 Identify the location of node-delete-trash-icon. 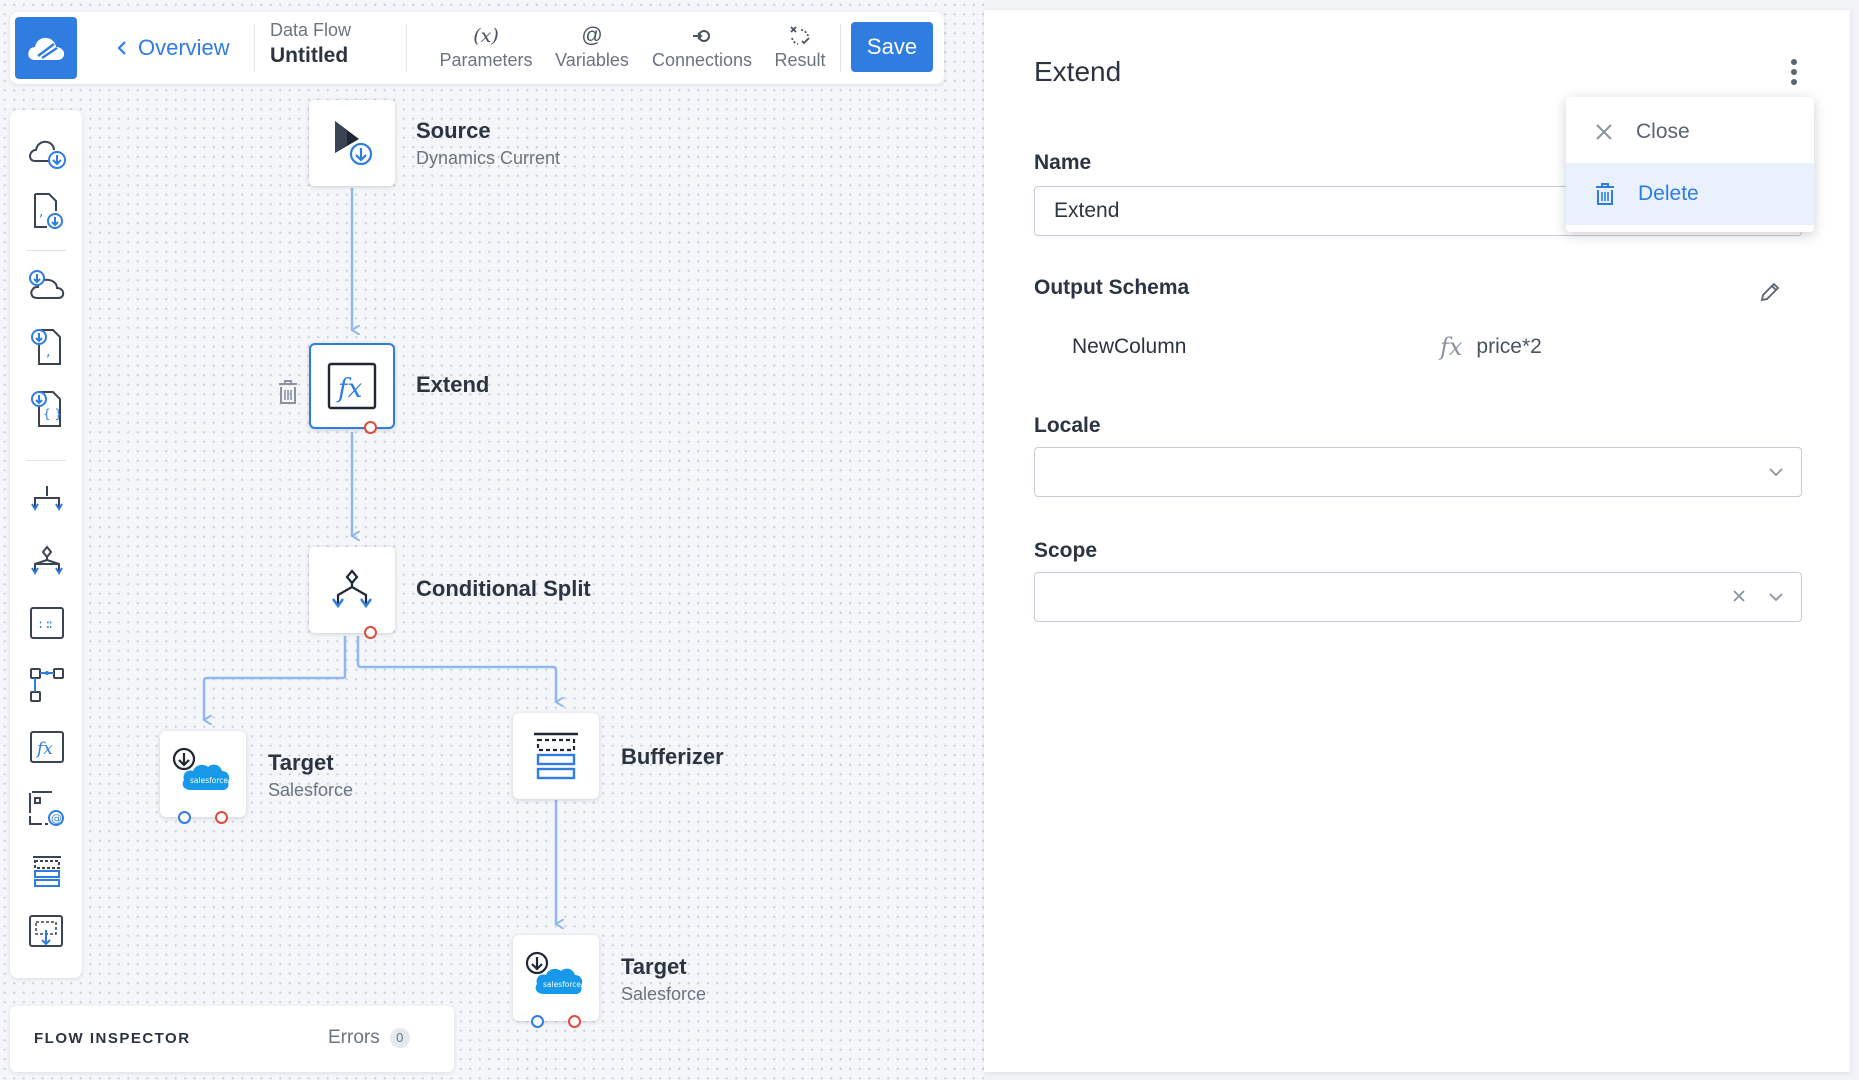
(288, 392).